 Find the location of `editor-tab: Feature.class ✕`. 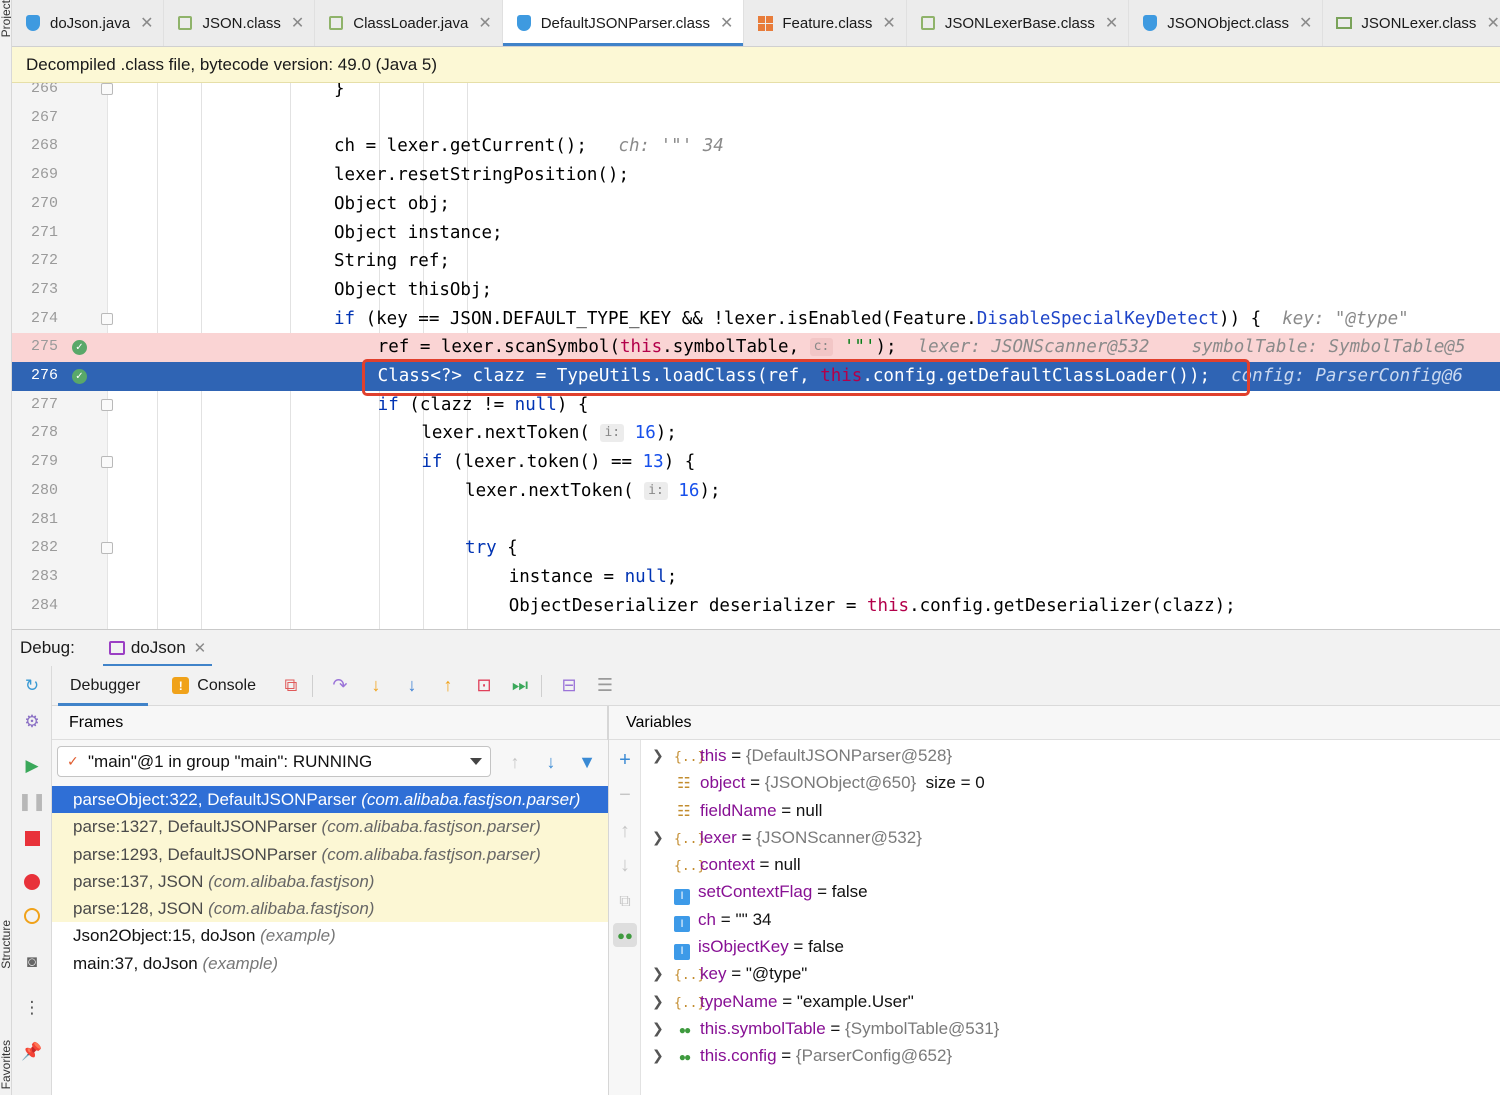

editor-tab: Feature.class ✕ is located at coordinates (825, 23).